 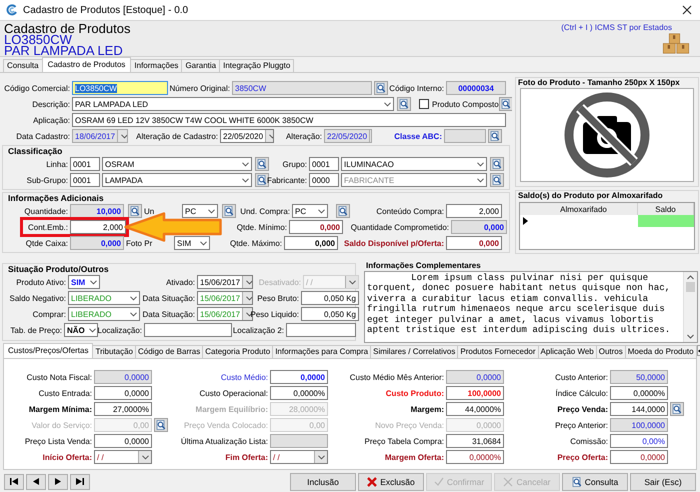 I want to click on grid-cell, so click(x=666, y=221).